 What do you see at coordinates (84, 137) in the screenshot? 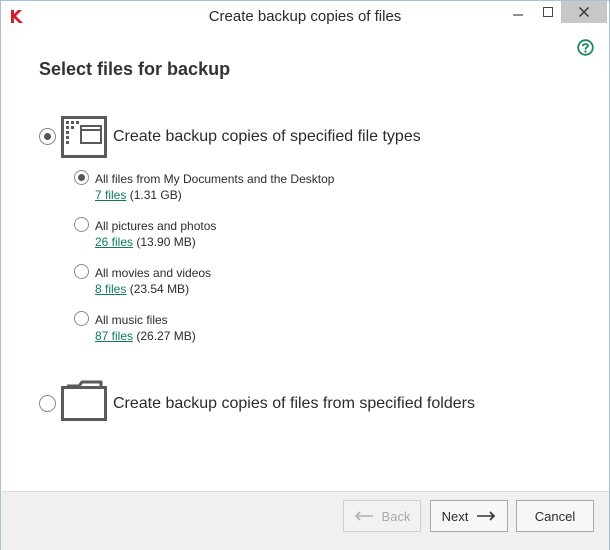
I see `window-grid-icon` at bounding box center [84, 137].